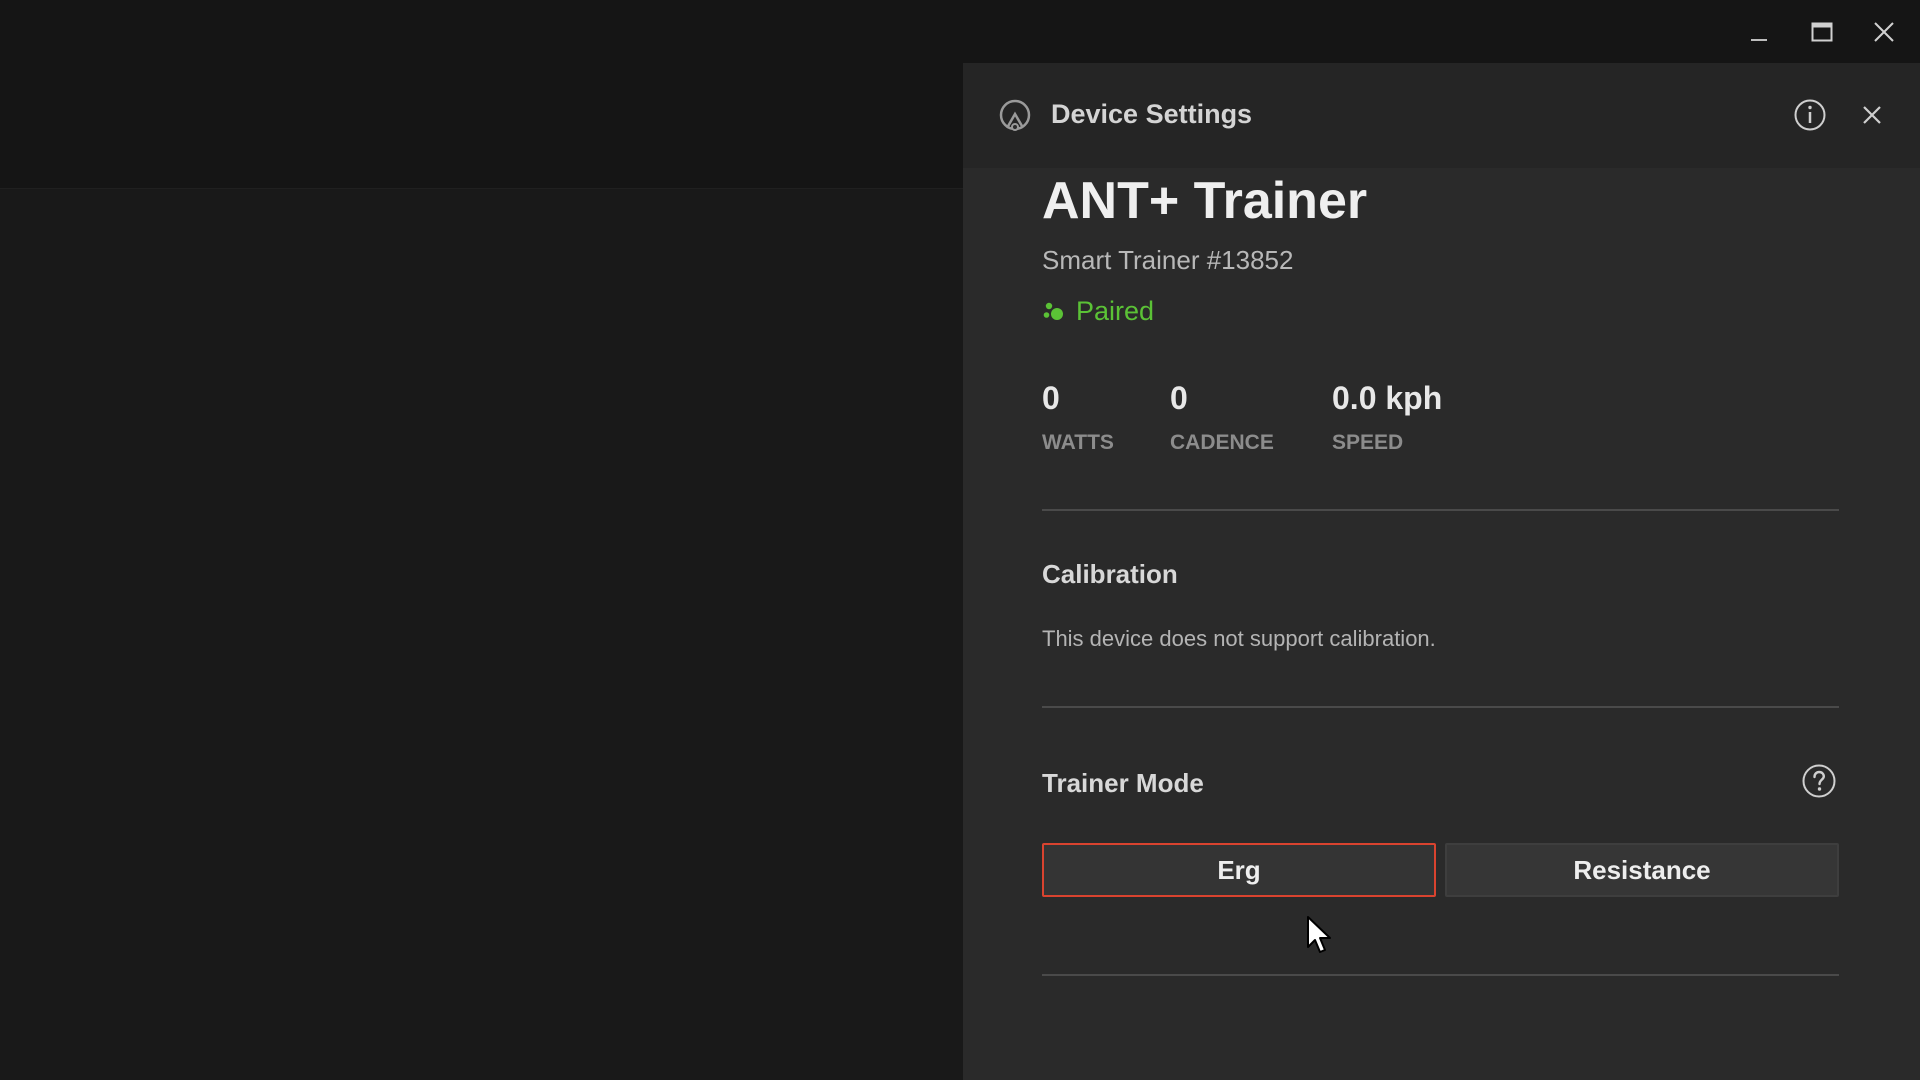 This screenshot has width=1920, height=1080. Describe the element at coordinates (481, 126) in the screenshot. I see `background-header-area` at that location.